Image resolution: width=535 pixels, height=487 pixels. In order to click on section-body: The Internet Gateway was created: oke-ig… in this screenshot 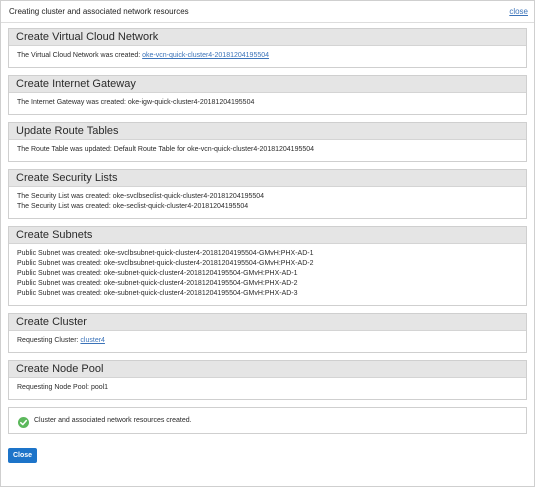, I will do `click(267, 103)`.